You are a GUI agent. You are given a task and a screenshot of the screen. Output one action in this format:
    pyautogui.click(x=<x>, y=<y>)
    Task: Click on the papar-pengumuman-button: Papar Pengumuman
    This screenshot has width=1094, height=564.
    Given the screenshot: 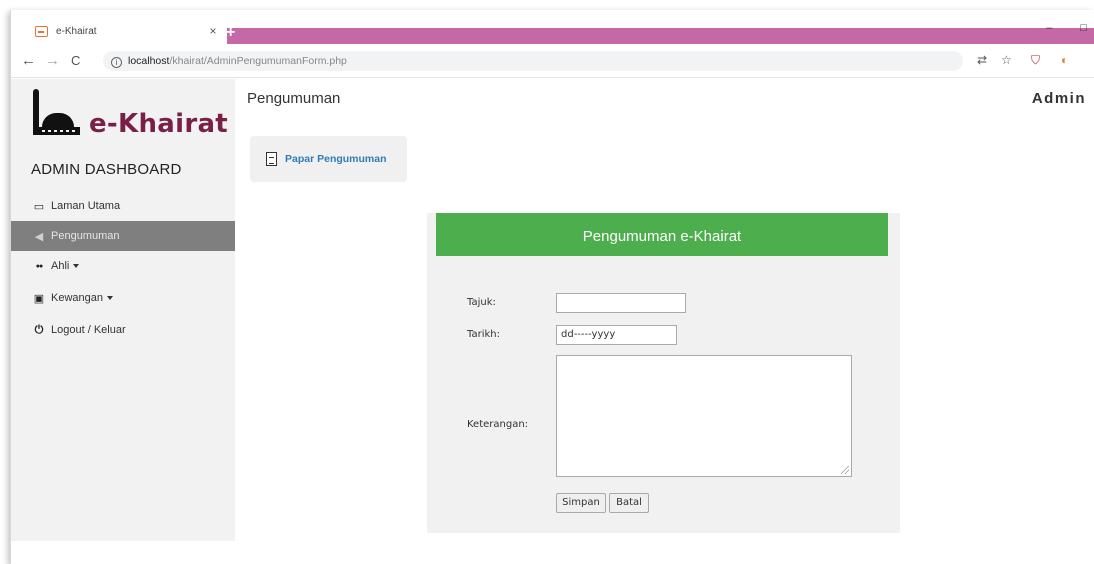 What is the action you would take?
    pyautogui.click(x=328, y=159)
    